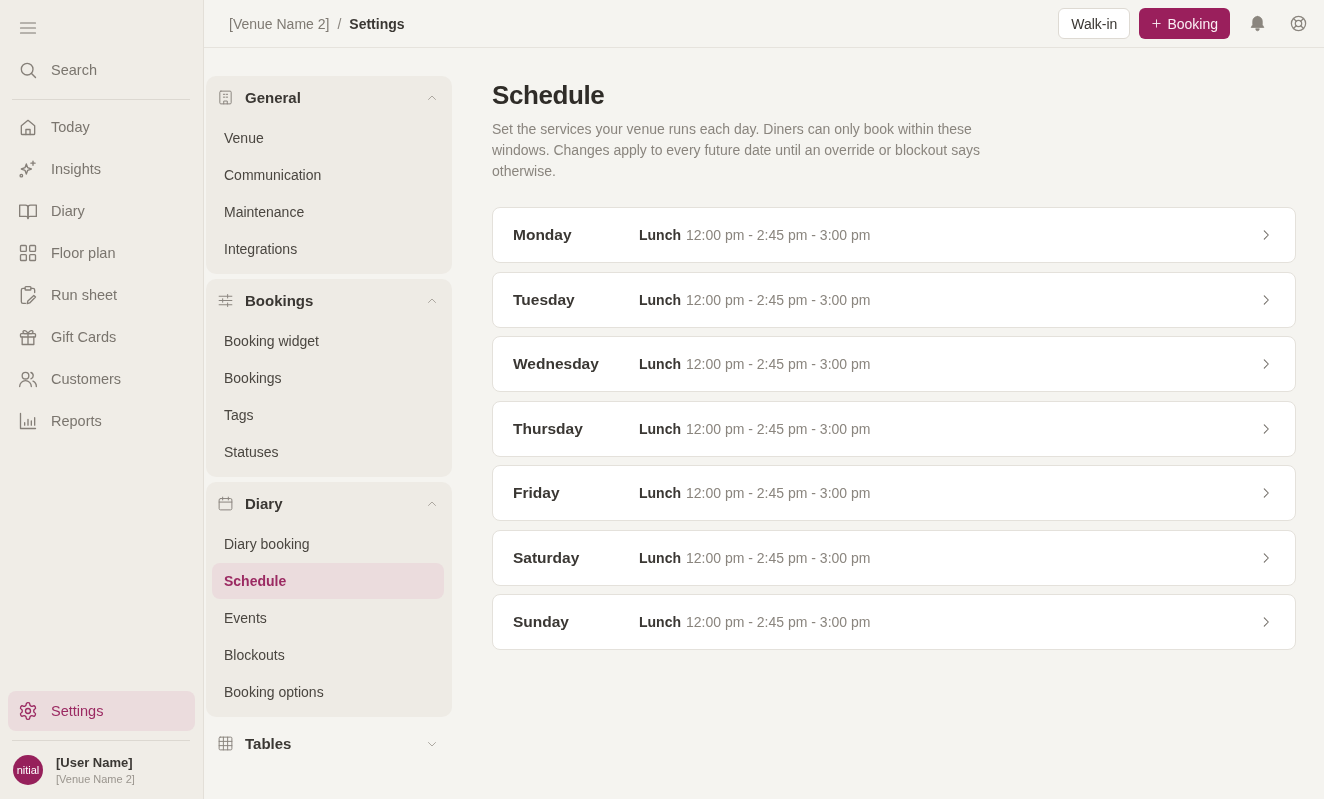  What do you see at coordinates (28, 295) in the screenshot?
I see `clipboard-icon` at bounding box center [28, 295].